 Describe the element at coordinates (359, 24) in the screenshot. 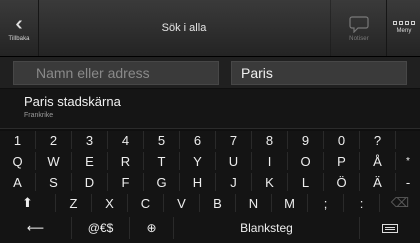

I see `speech-bubble-icon` at that location.